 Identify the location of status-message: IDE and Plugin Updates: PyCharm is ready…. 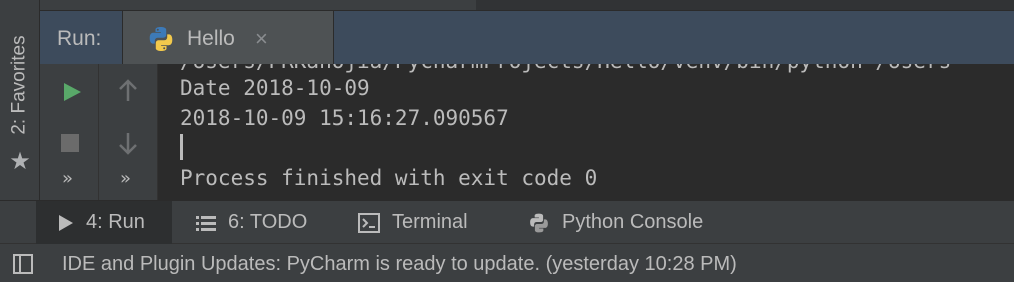
(399, 264).